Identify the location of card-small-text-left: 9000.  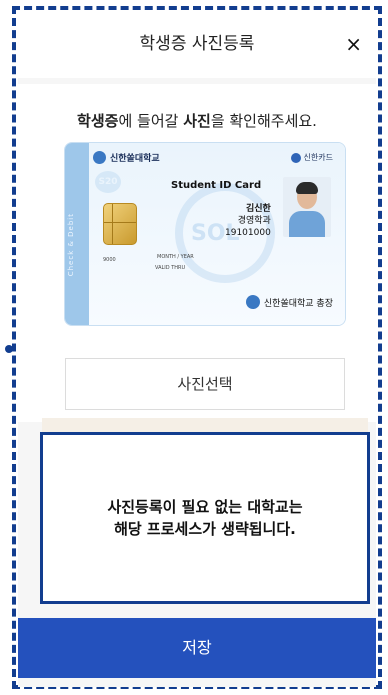
(109, 260).